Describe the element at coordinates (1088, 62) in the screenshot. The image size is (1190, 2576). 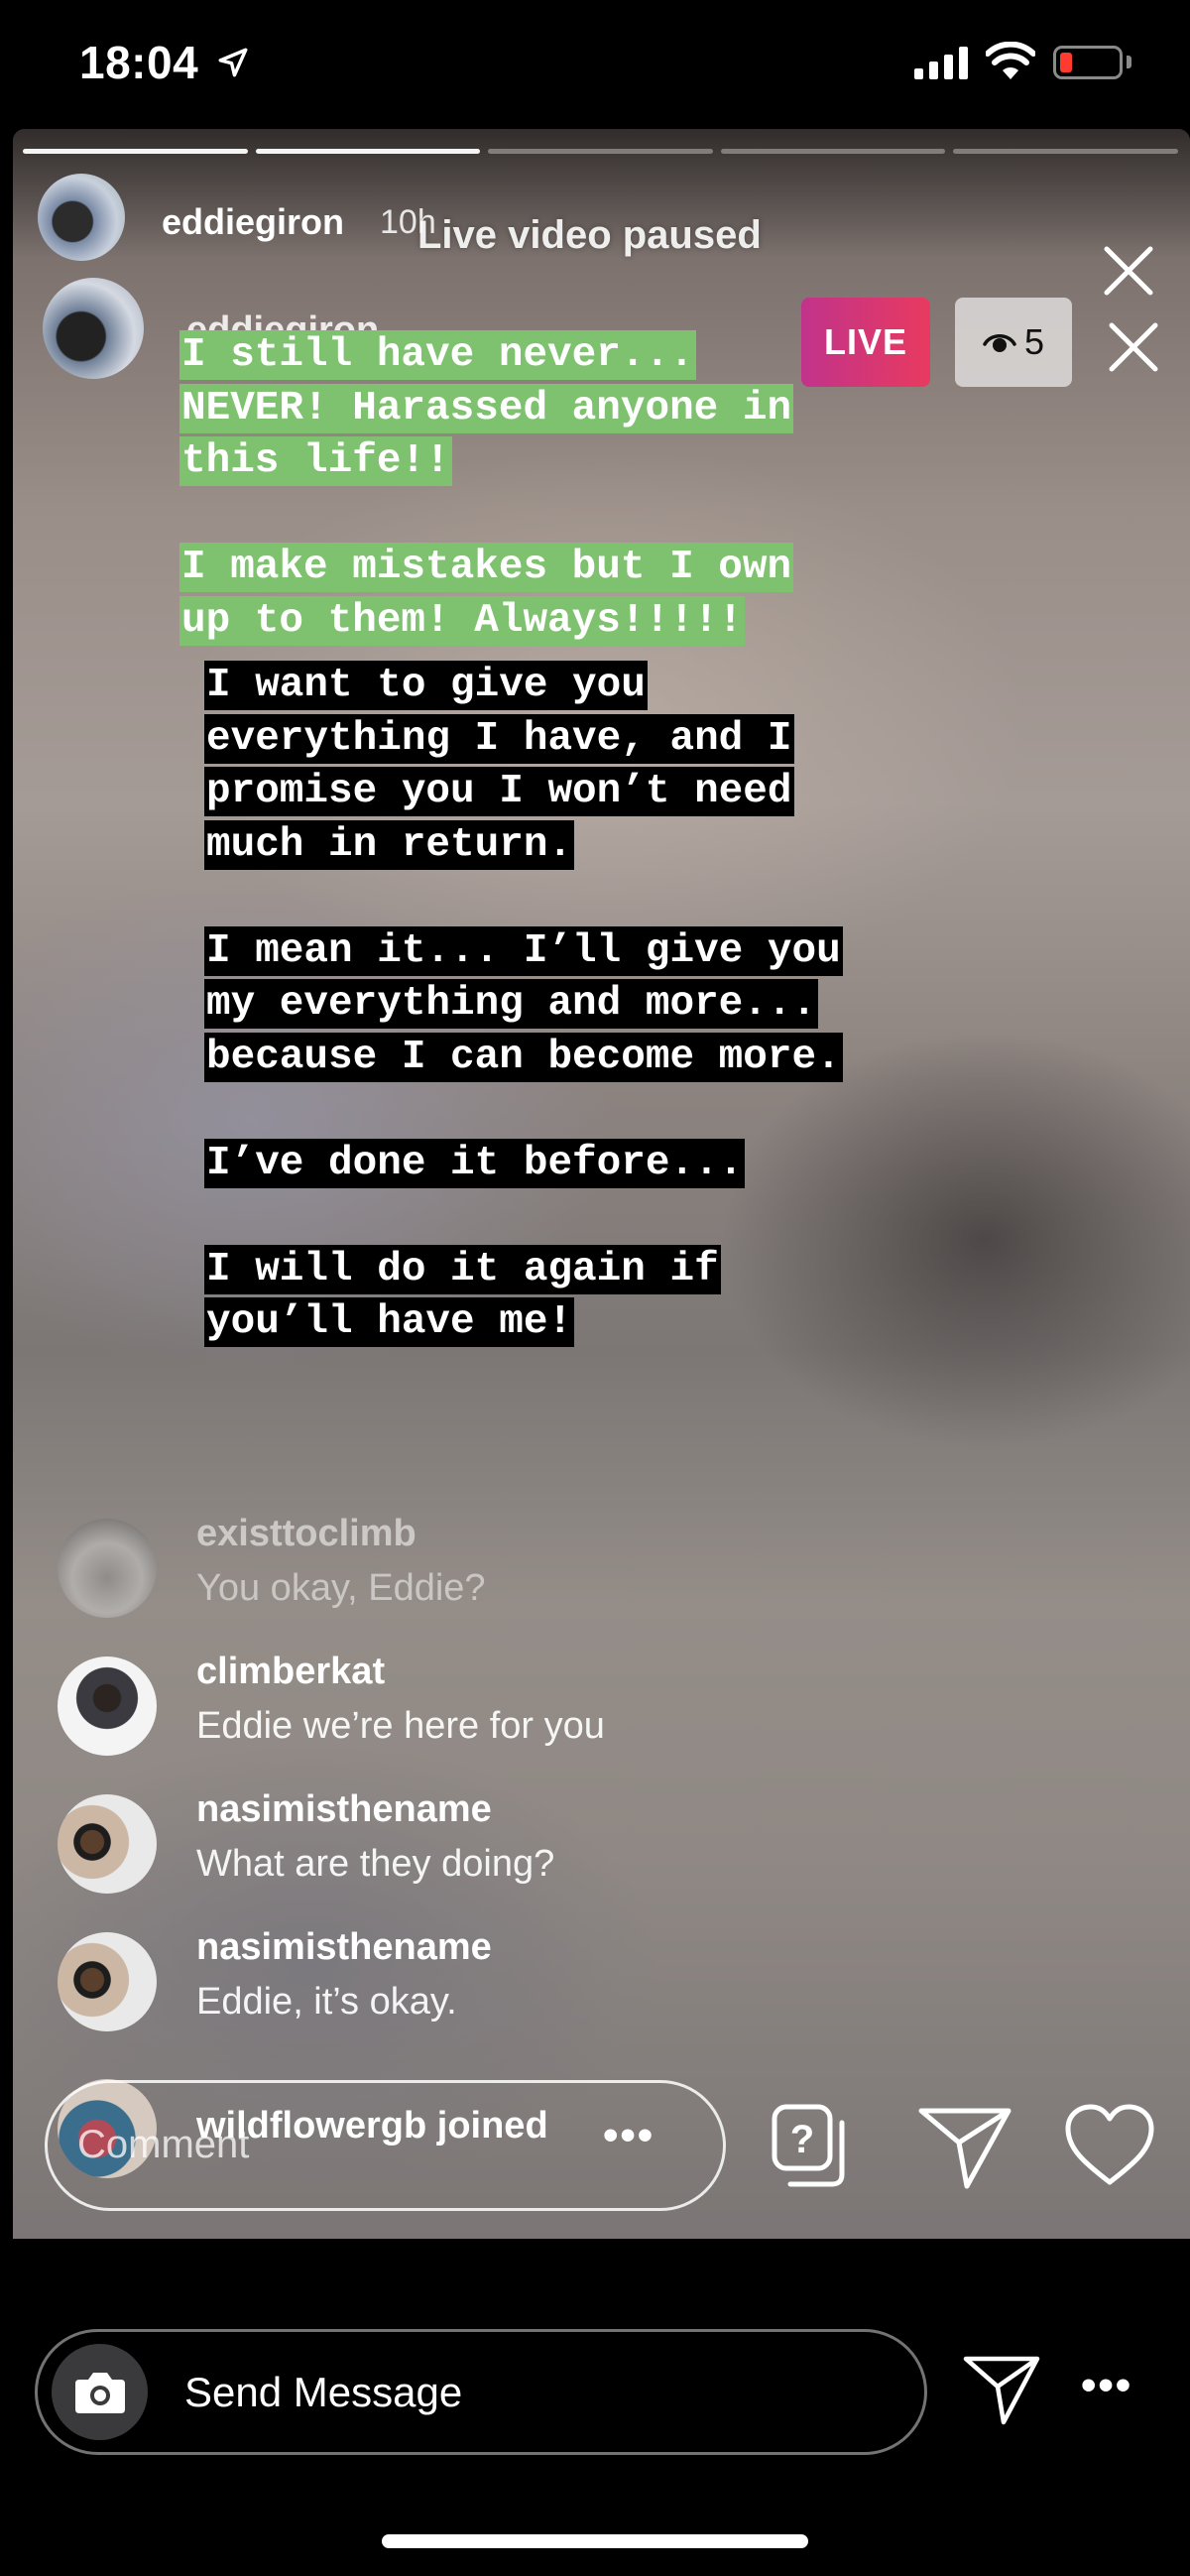
I see `battery-low-icon` at that location.